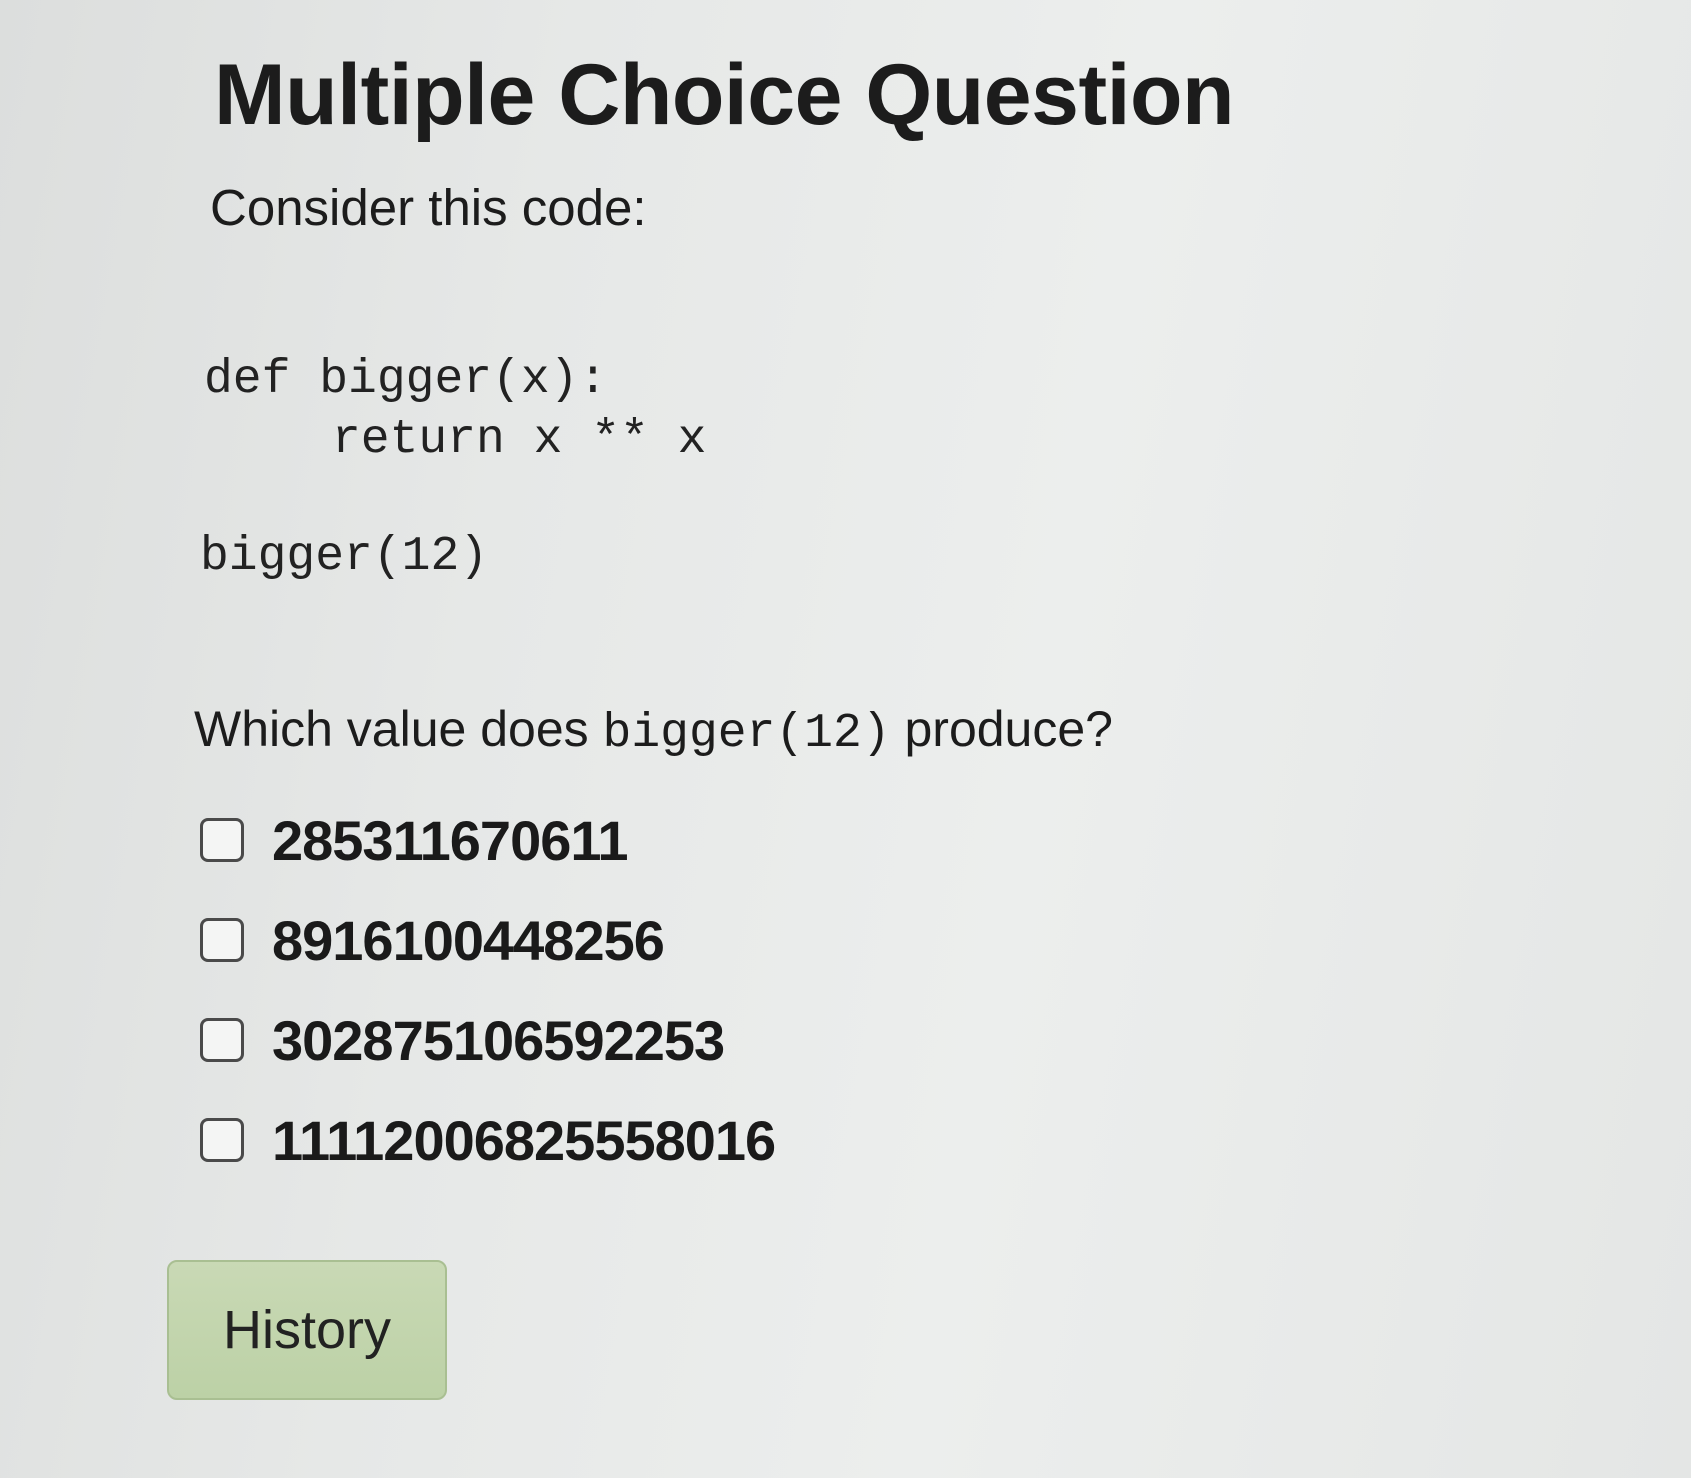 The height and width of the screenshot is (1478, 1691). I want to click on intro-text: Consider this code:, so click(428, 207).